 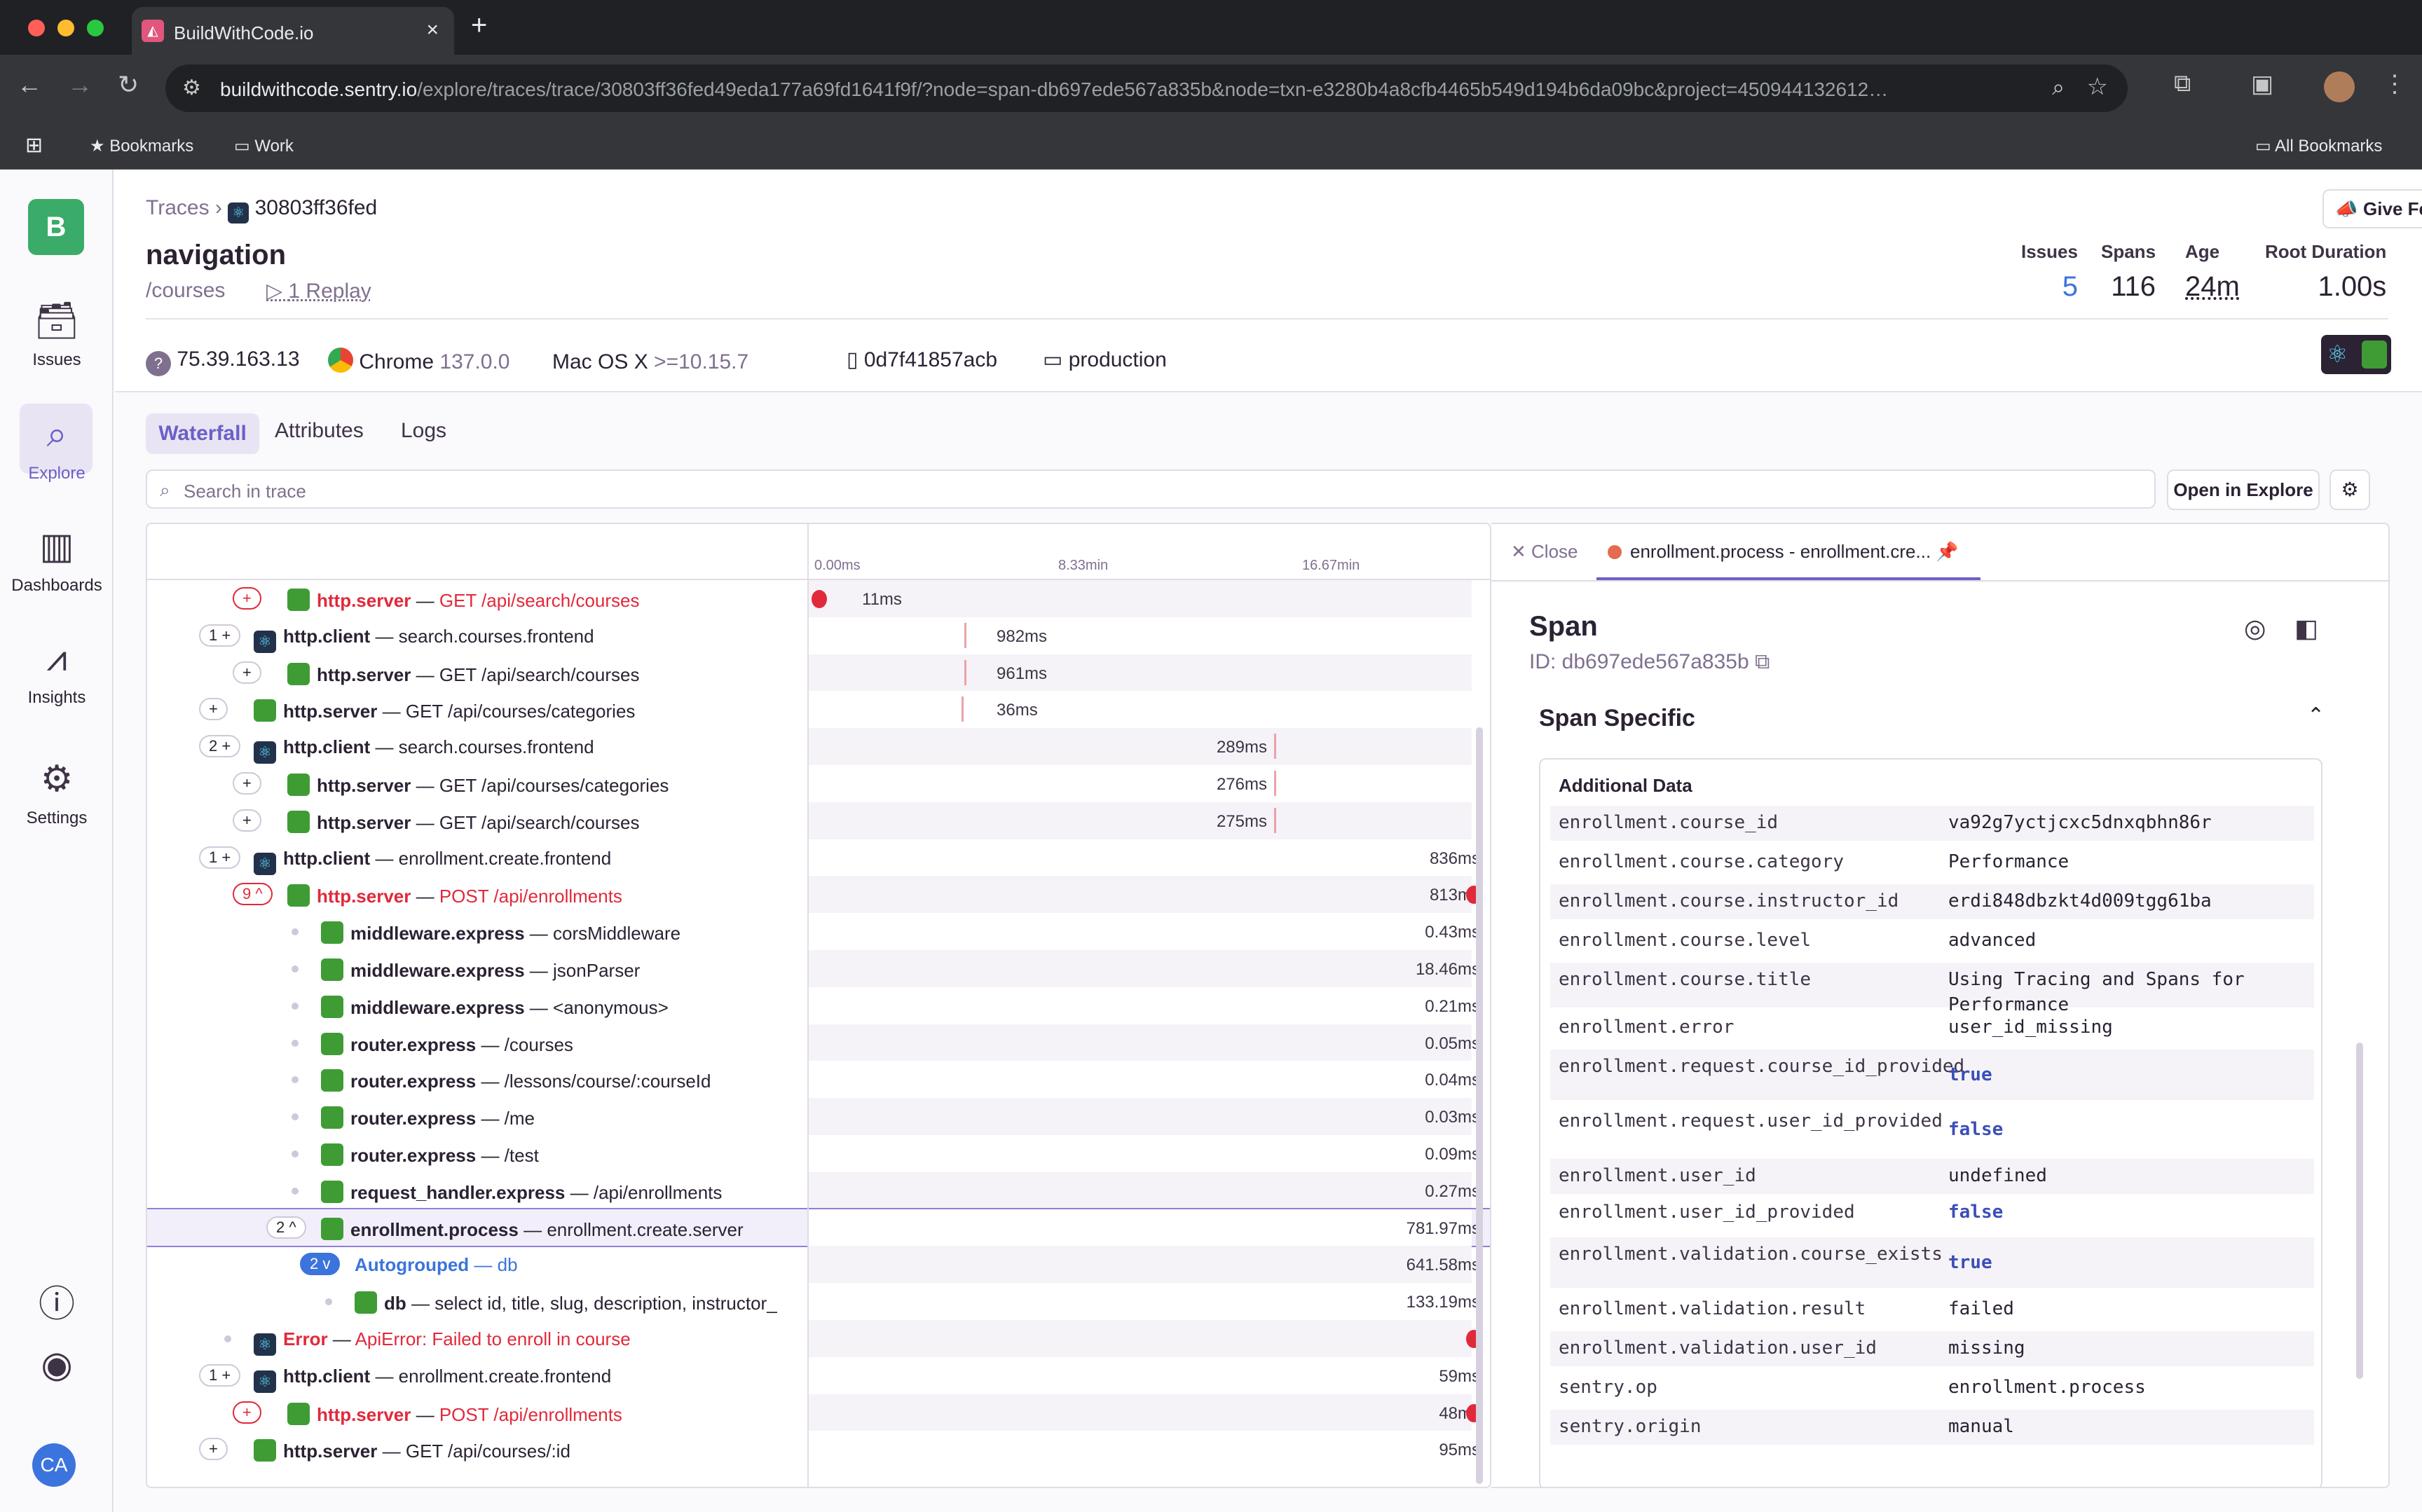 I want to click on tab-logs: Logs, so click(x=423, y=431).